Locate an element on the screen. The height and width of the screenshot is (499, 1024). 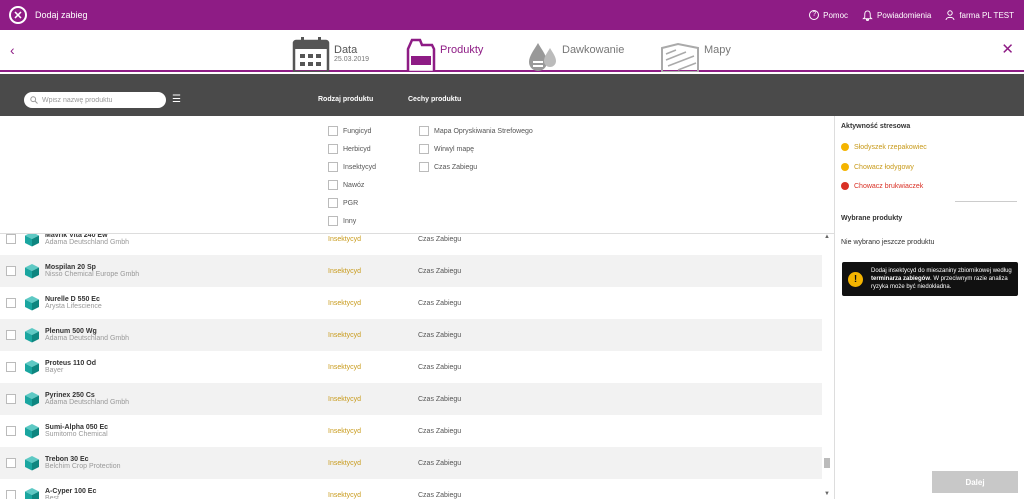
product-maker: Adama Deutschland Gmbh is located at coordinates (87, 338).